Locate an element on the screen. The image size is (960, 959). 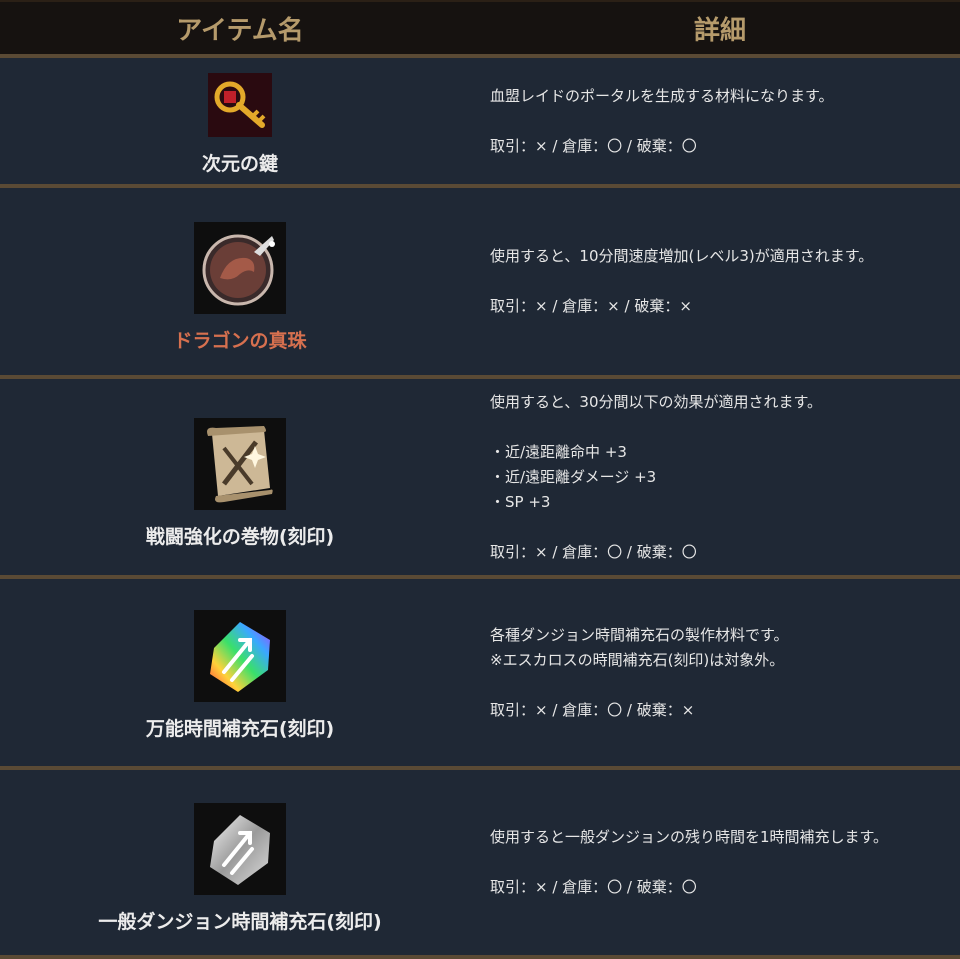
item-name-cell: 次元の鍵 is located at coordinates (240, 121).